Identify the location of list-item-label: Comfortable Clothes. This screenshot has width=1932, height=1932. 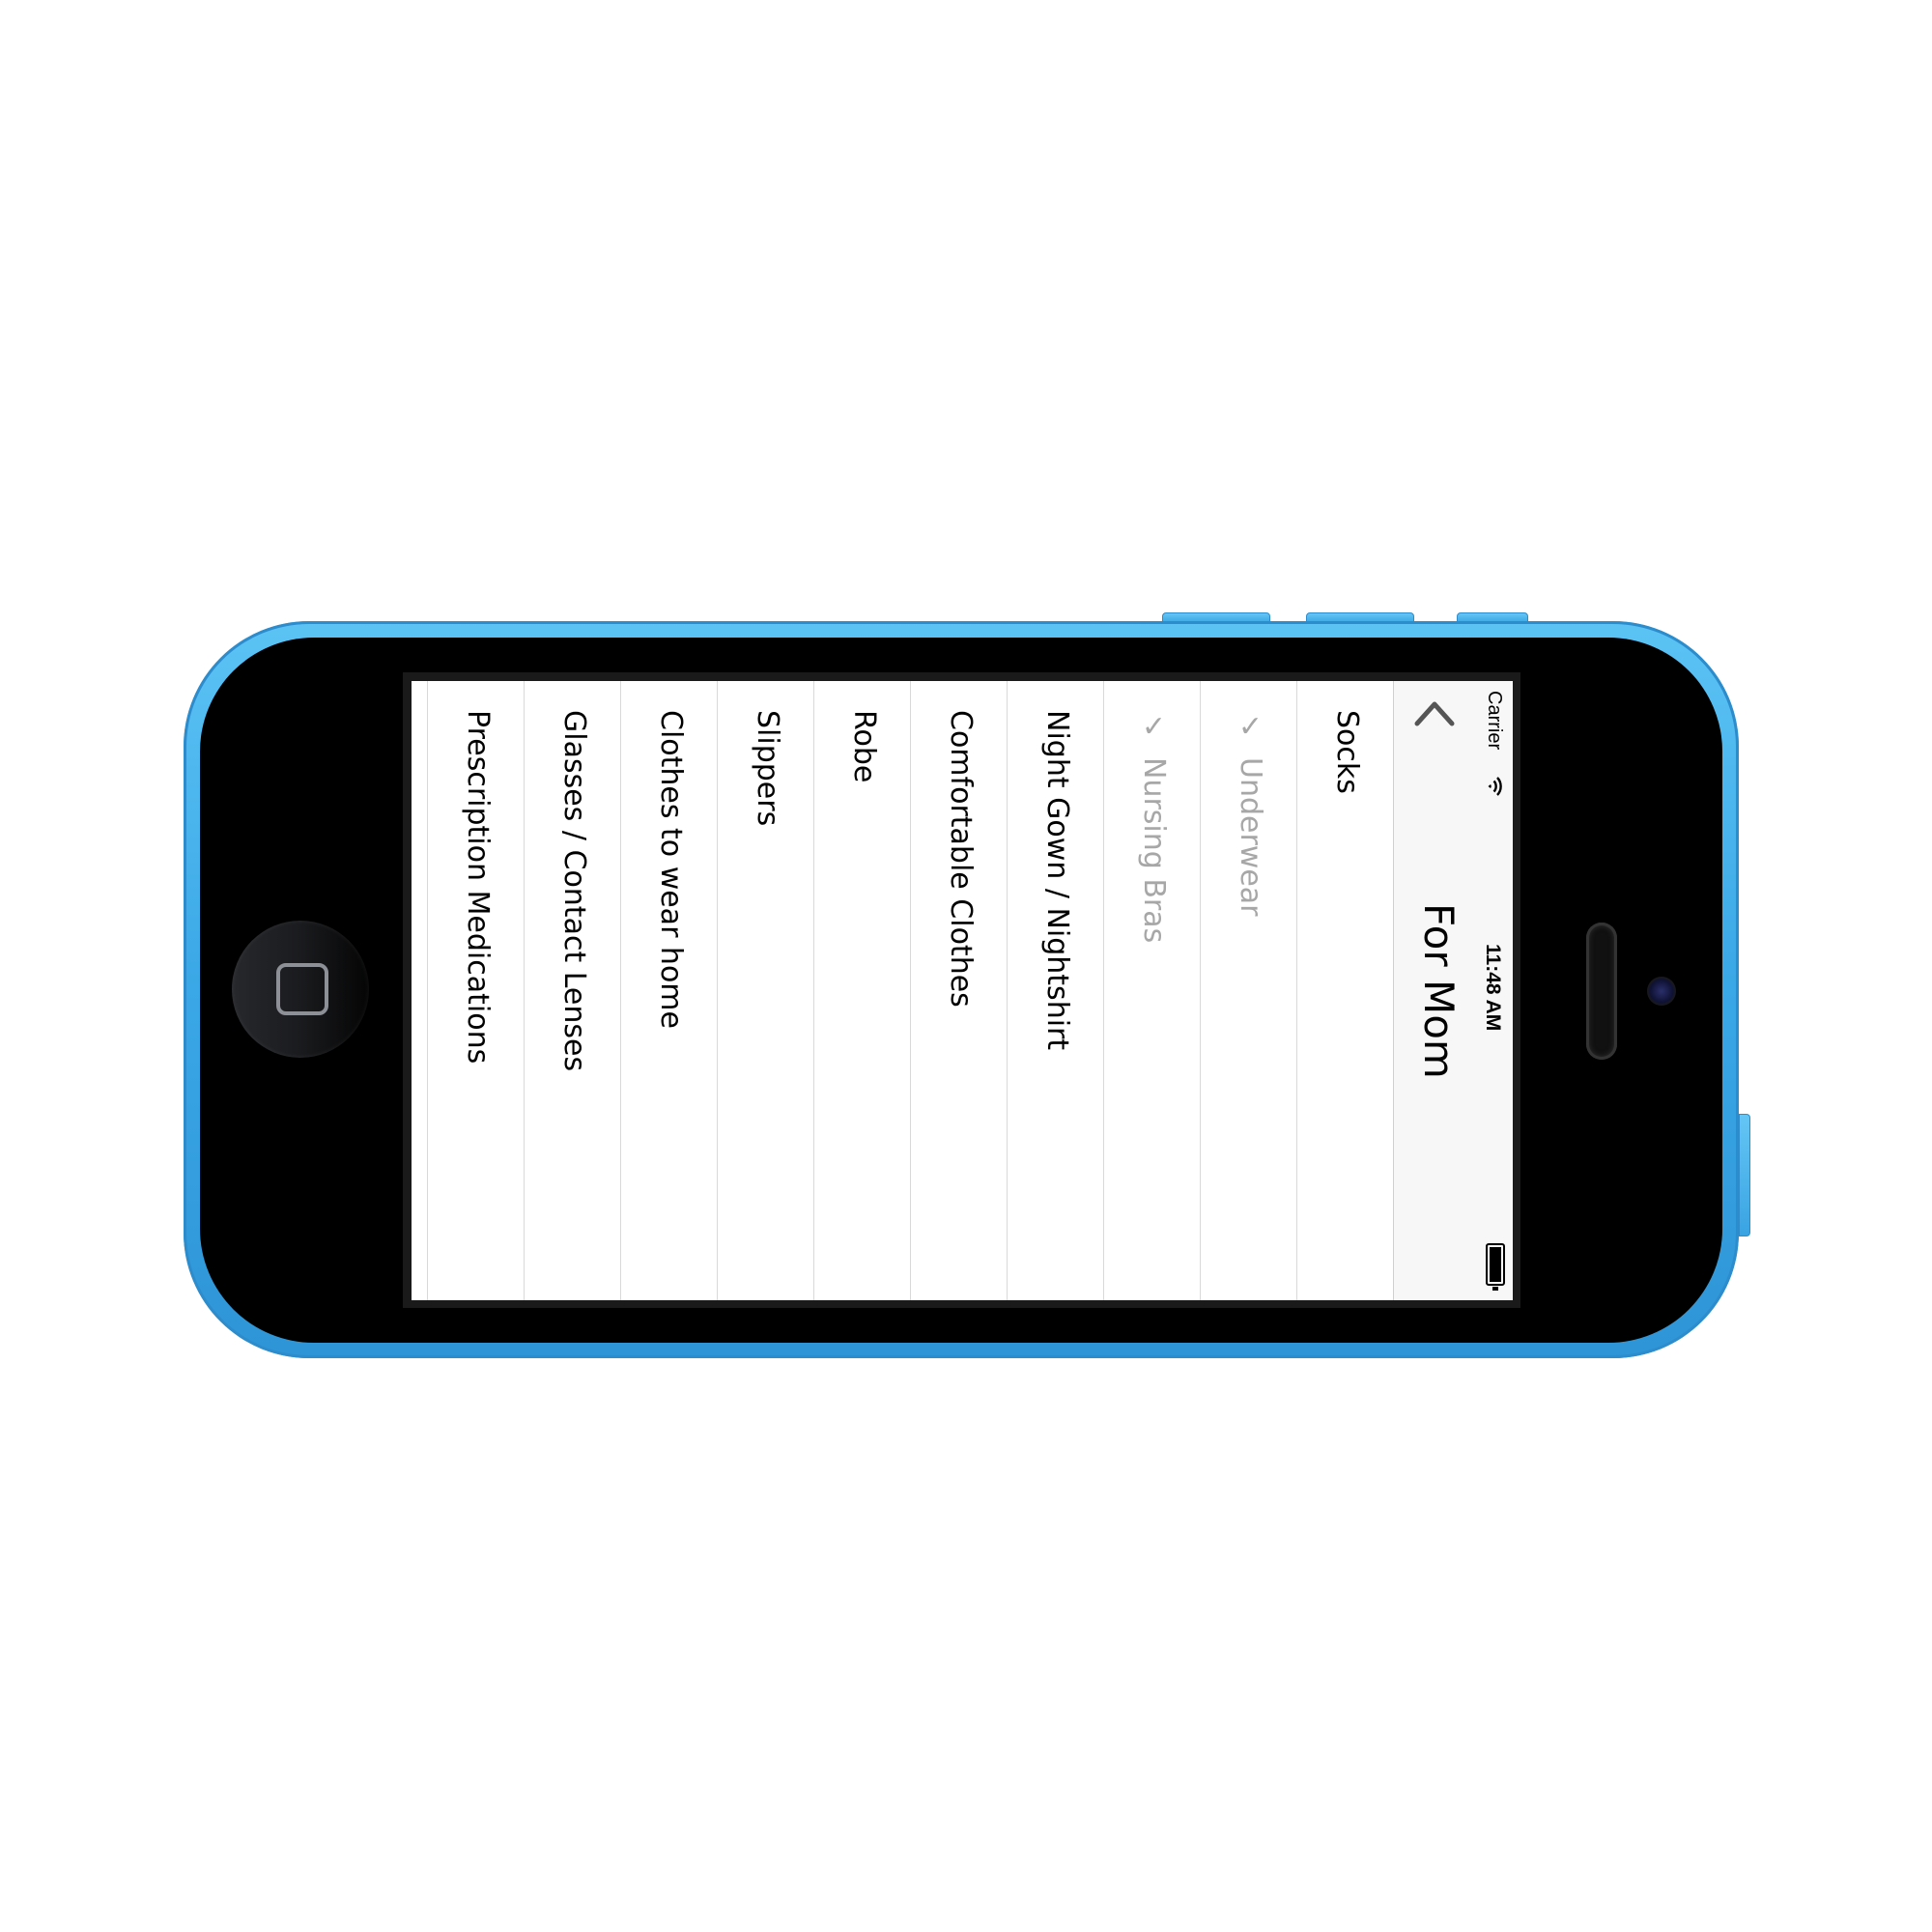
(961, 859).